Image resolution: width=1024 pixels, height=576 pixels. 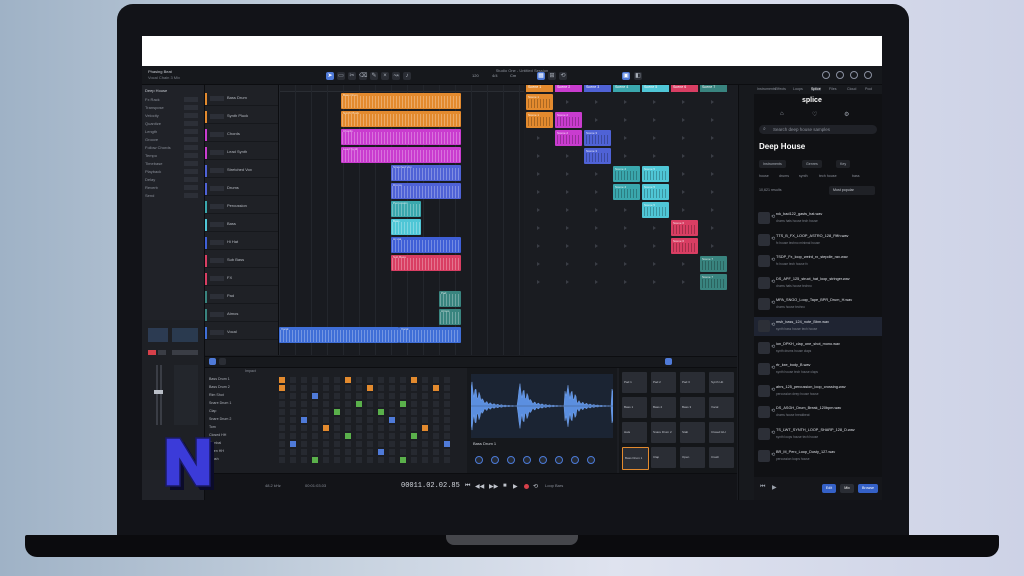 I want to click on reso-knob, so click(x=575, y=460).